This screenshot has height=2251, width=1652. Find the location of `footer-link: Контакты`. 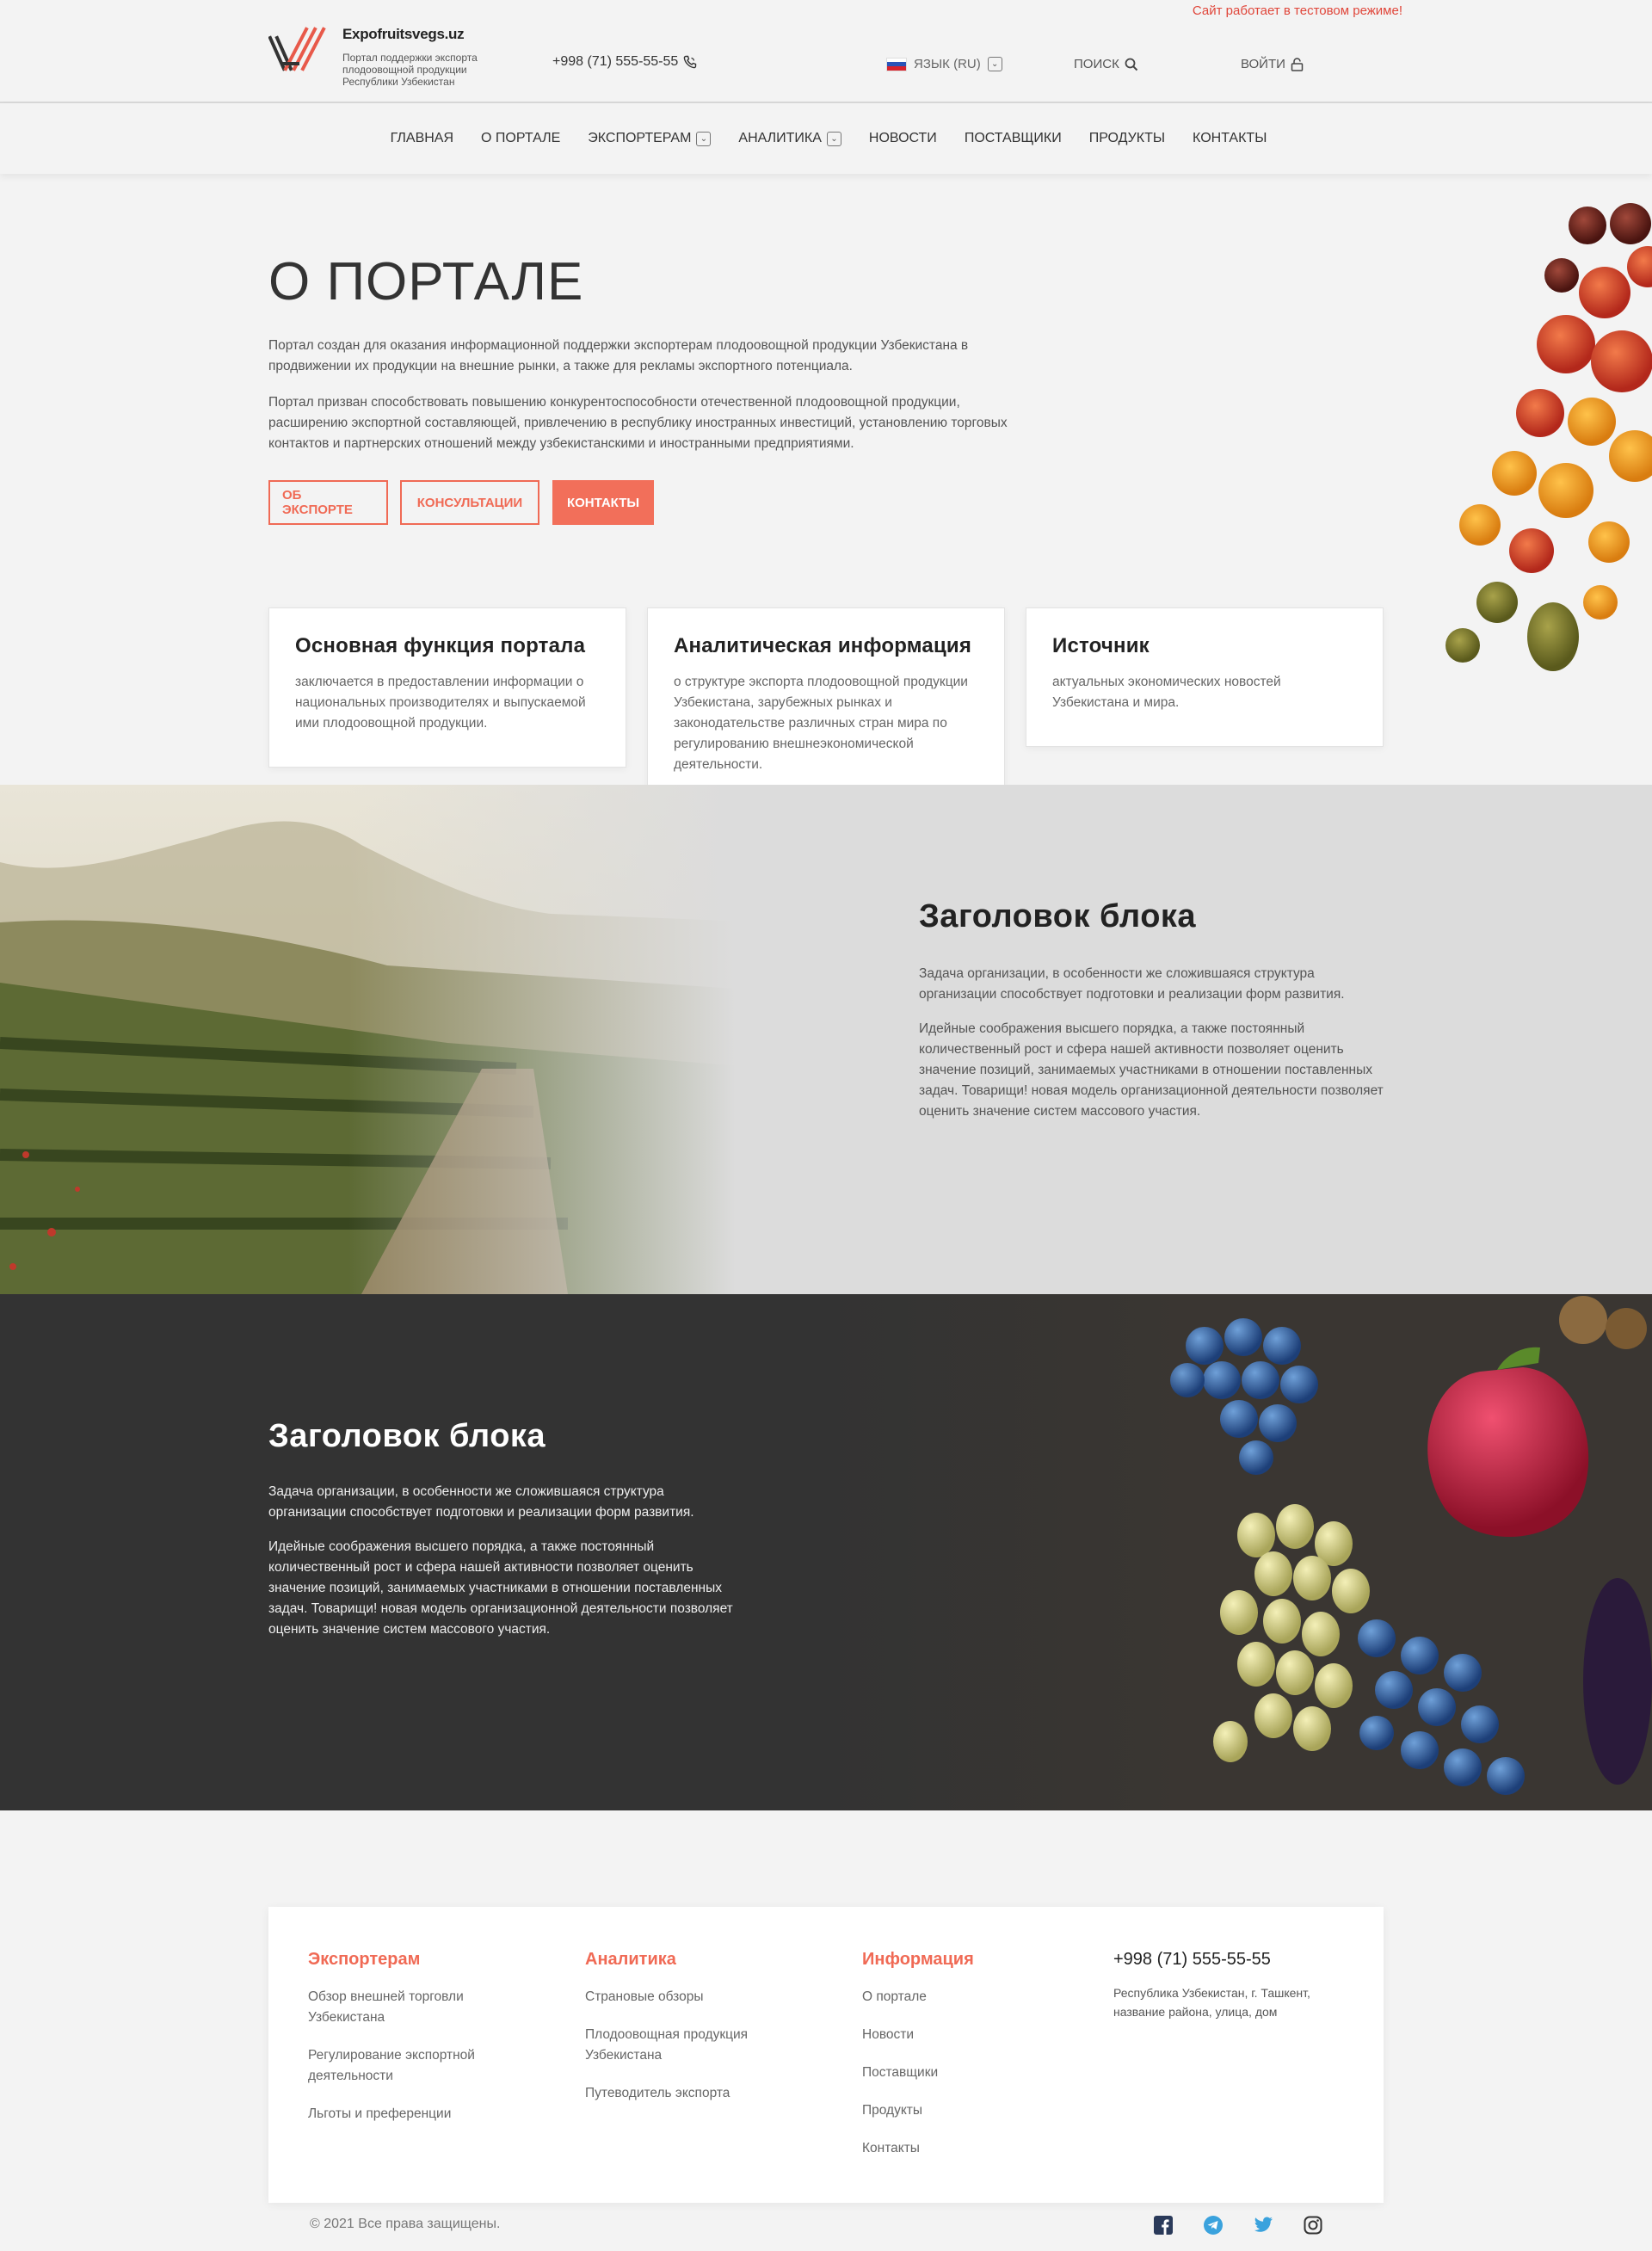

footer-link: Контакты is located at coordinates (948, 2148).